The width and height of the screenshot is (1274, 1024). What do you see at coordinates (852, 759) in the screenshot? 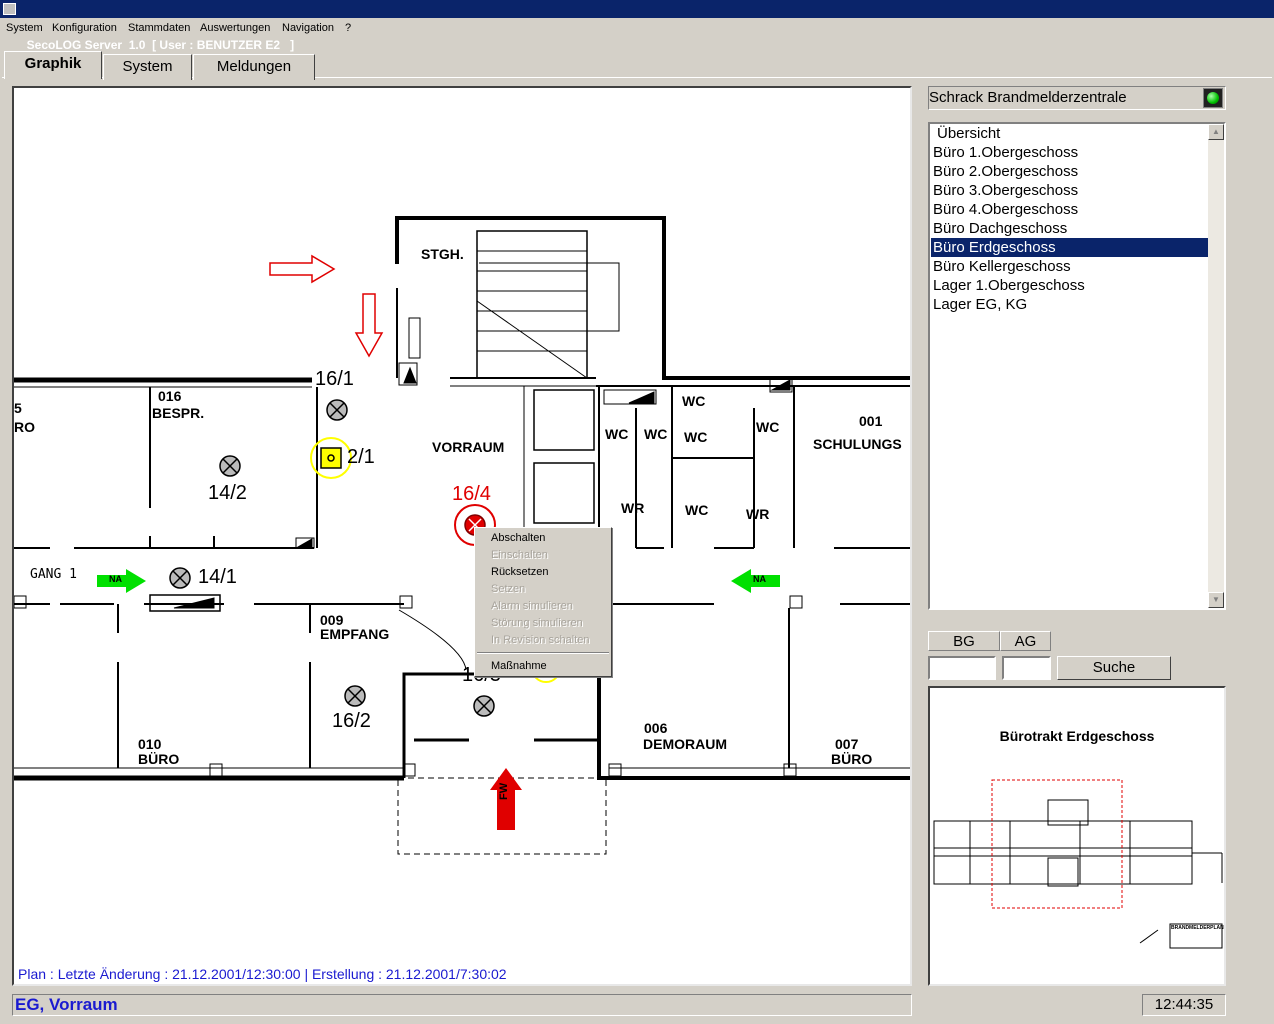
I see `room-007-name: BÜRO` at bounding box center [852, 759].